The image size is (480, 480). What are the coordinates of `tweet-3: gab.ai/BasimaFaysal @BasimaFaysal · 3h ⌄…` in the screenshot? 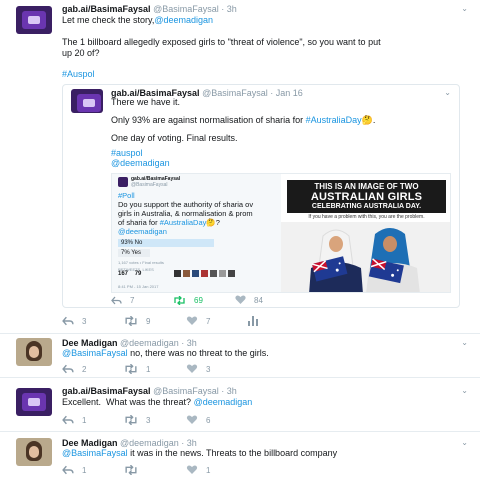 It's located at (240, 405).